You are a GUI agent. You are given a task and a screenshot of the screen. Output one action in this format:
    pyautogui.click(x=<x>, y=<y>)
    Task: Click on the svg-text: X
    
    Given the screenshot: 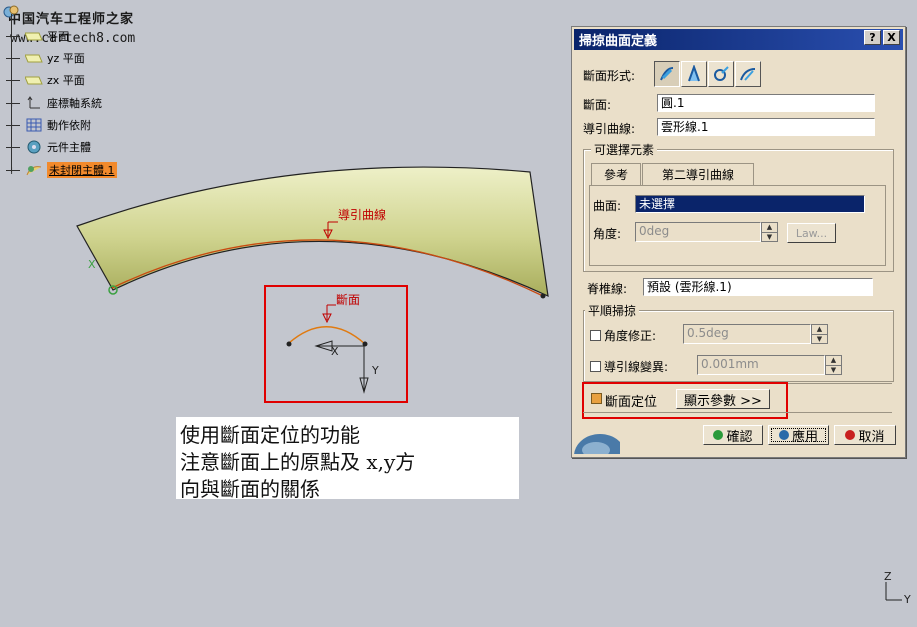 What is the action you would take?
    pyautogui.click(x=92, y=264)
    